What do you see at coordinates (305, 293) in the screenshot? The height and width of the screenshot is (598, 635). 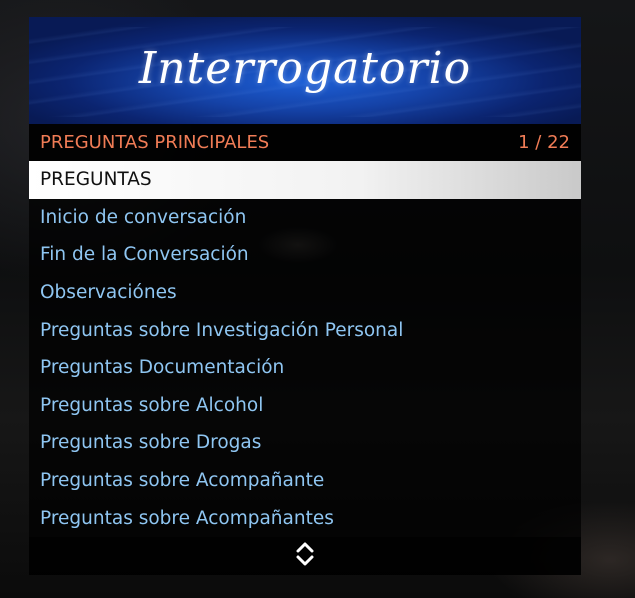 I see `menu-item-observaciones: Observaciónes` at bounding box center [305, 293].